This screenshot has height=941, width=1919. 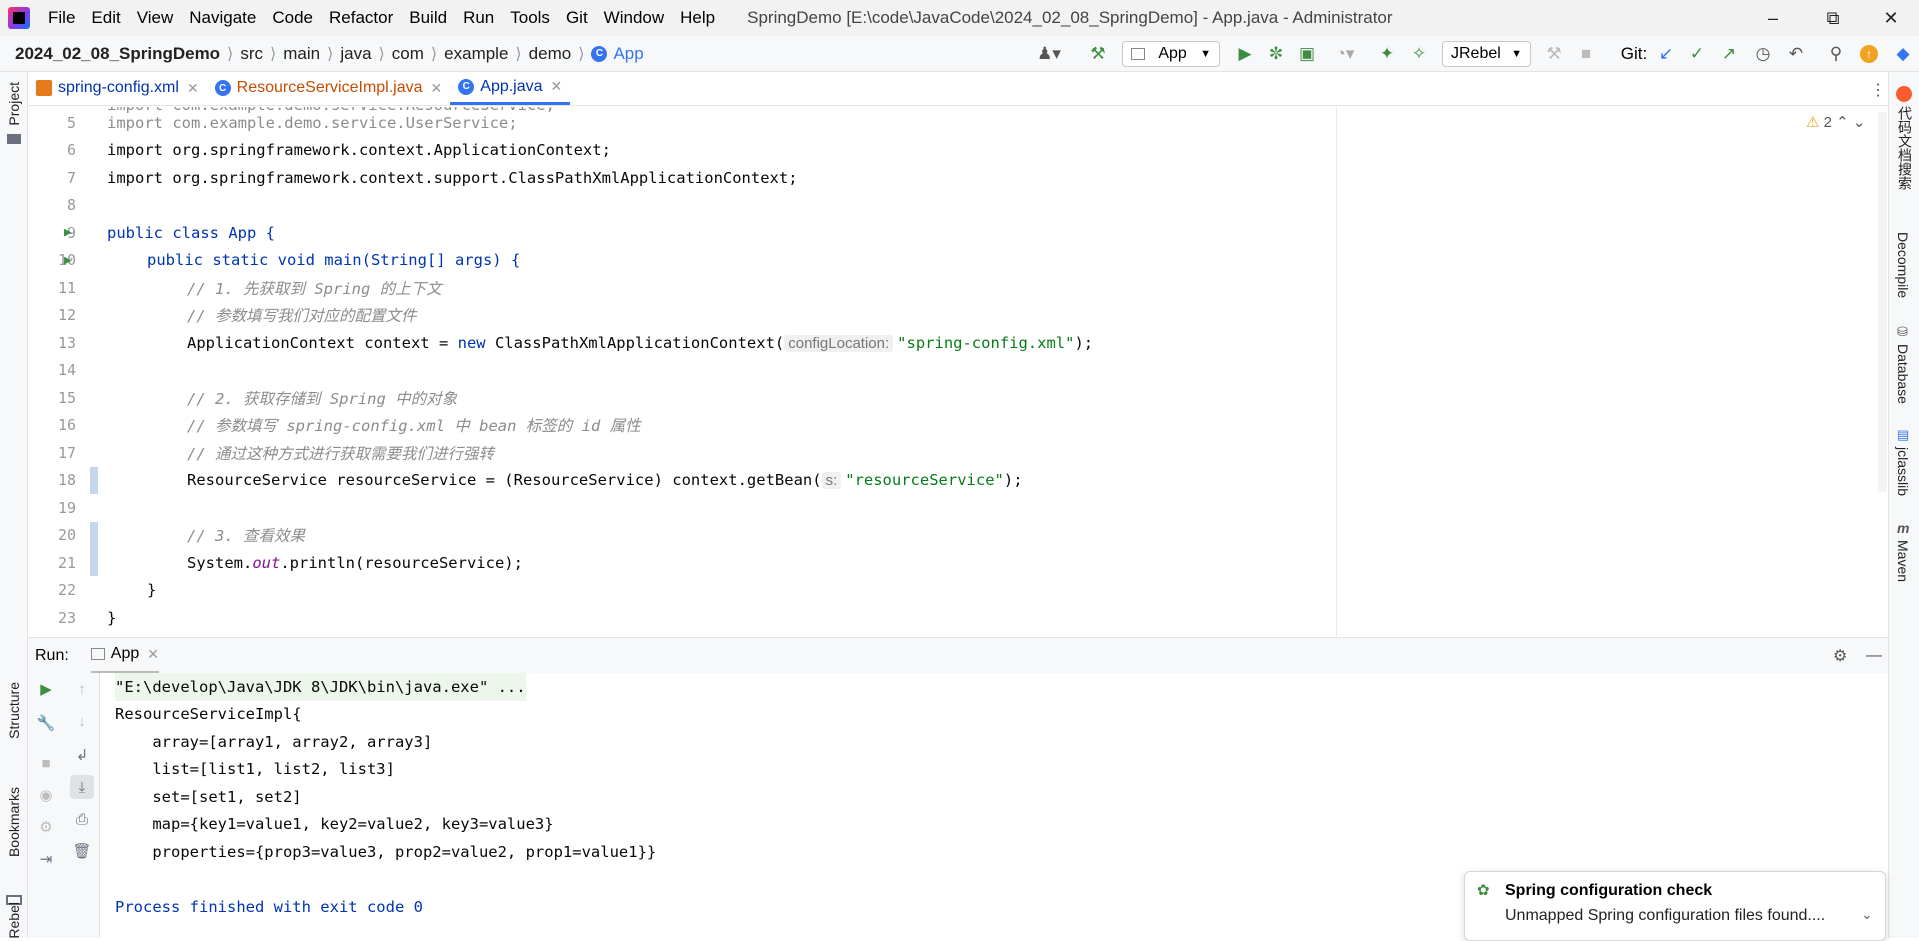 What do you see at coordinates (1903, 528) in the screenshot?
I see `maven-icon: m` at bounding box center [1903, 528].